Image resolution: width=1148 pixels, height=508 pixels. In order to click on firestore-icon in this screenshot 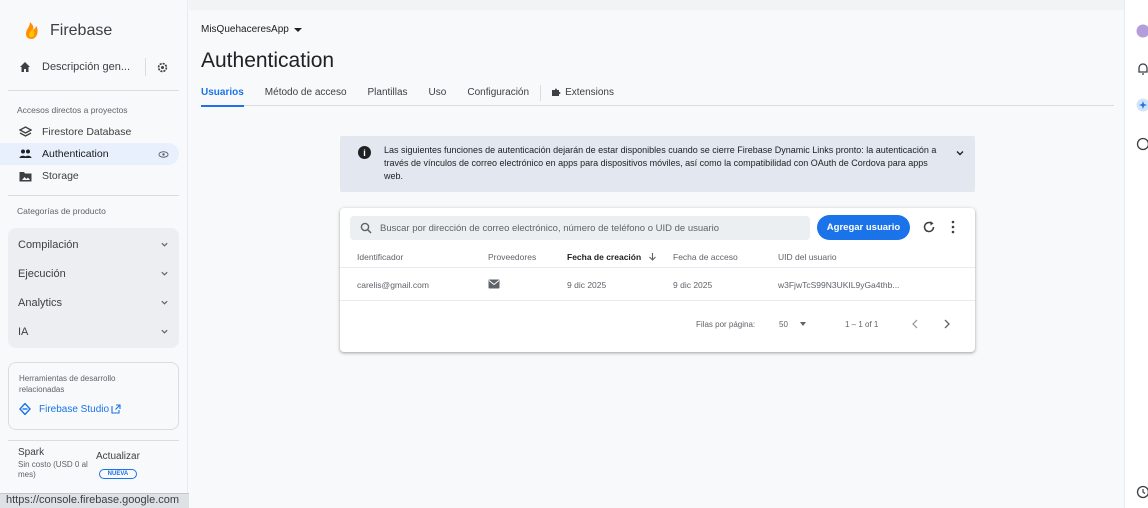, I will do `click(25, 132)`.